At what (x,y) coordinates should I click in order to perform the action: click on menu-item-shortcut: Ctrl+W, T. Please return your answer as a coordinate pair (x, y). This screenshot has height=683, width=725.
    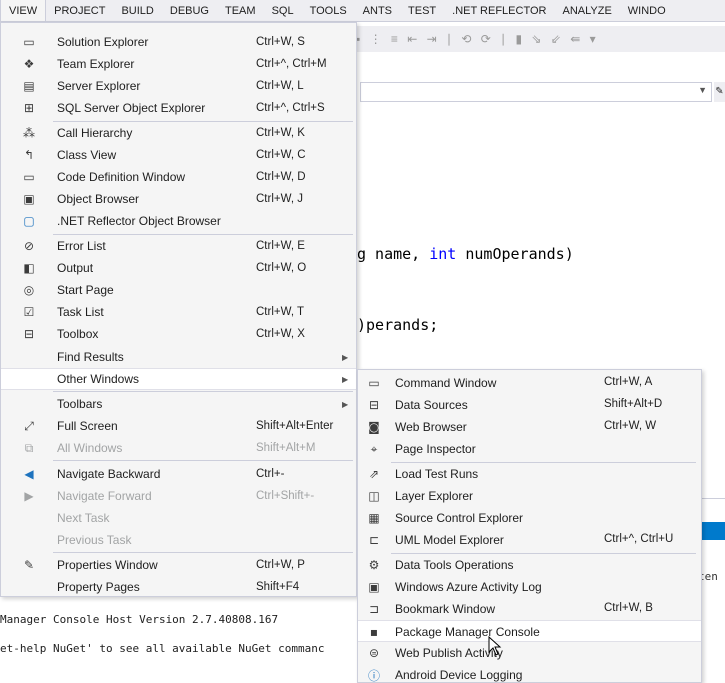
    Looking at the image, I should click on (280, 312).